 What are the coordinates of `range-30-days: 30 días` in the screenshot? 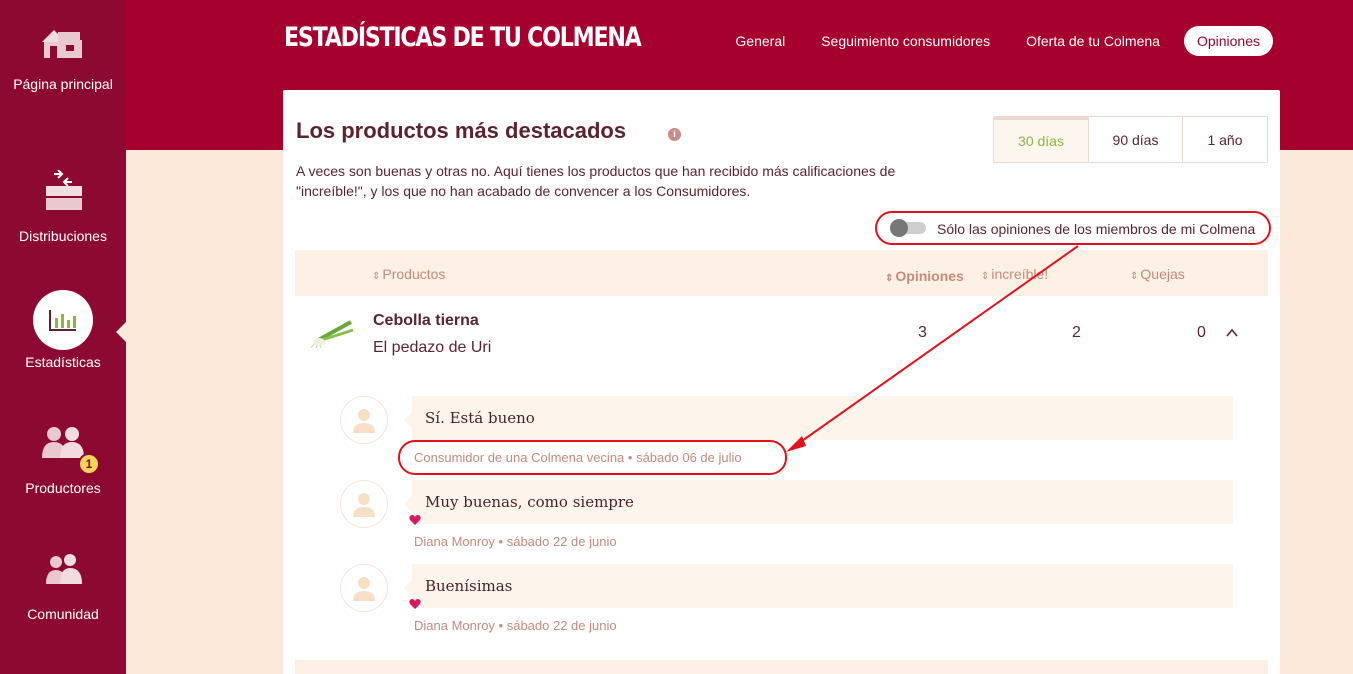 It's located at (1041, 139).